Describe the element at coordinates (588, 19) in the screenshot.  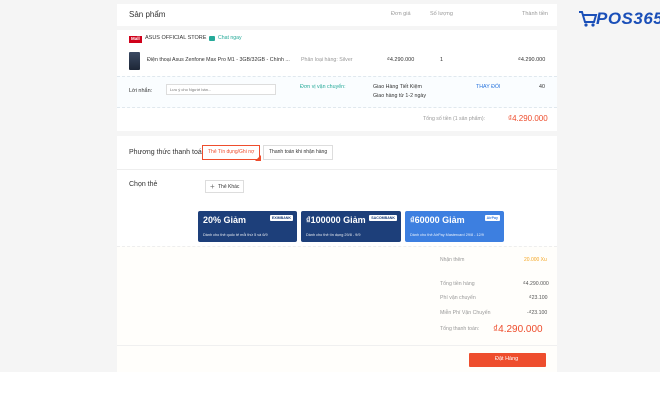
I see `shopping-cart-icon` at that location.